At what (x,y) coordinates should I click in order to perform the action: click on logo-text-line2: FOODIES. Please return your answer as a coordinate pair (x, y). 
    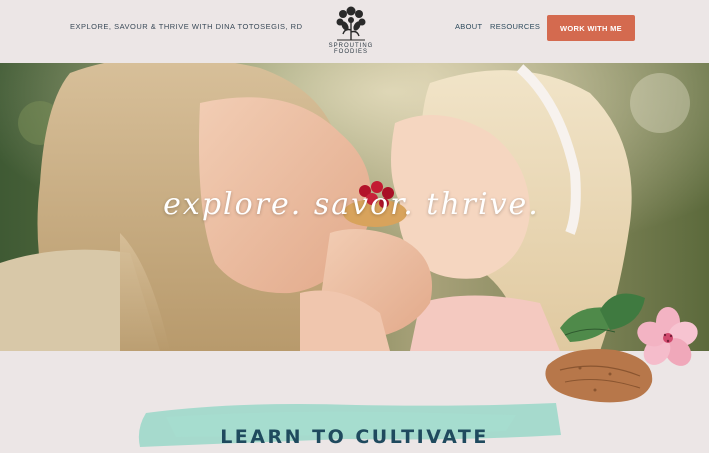
    Looking at the image, I should click on (350, 52).